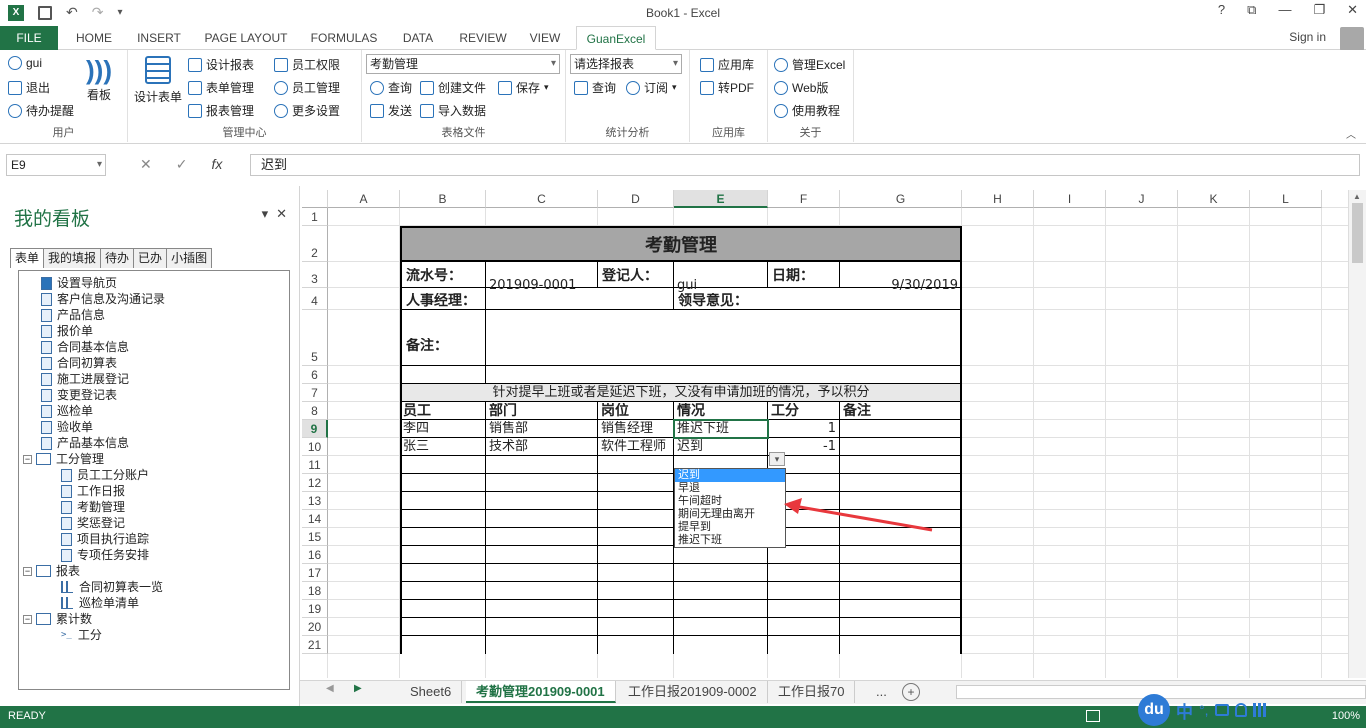 Image resolution: width=1366 pixels, height=728 pixels. I want to click on cancel-icon: ✕, so click(146, 164).